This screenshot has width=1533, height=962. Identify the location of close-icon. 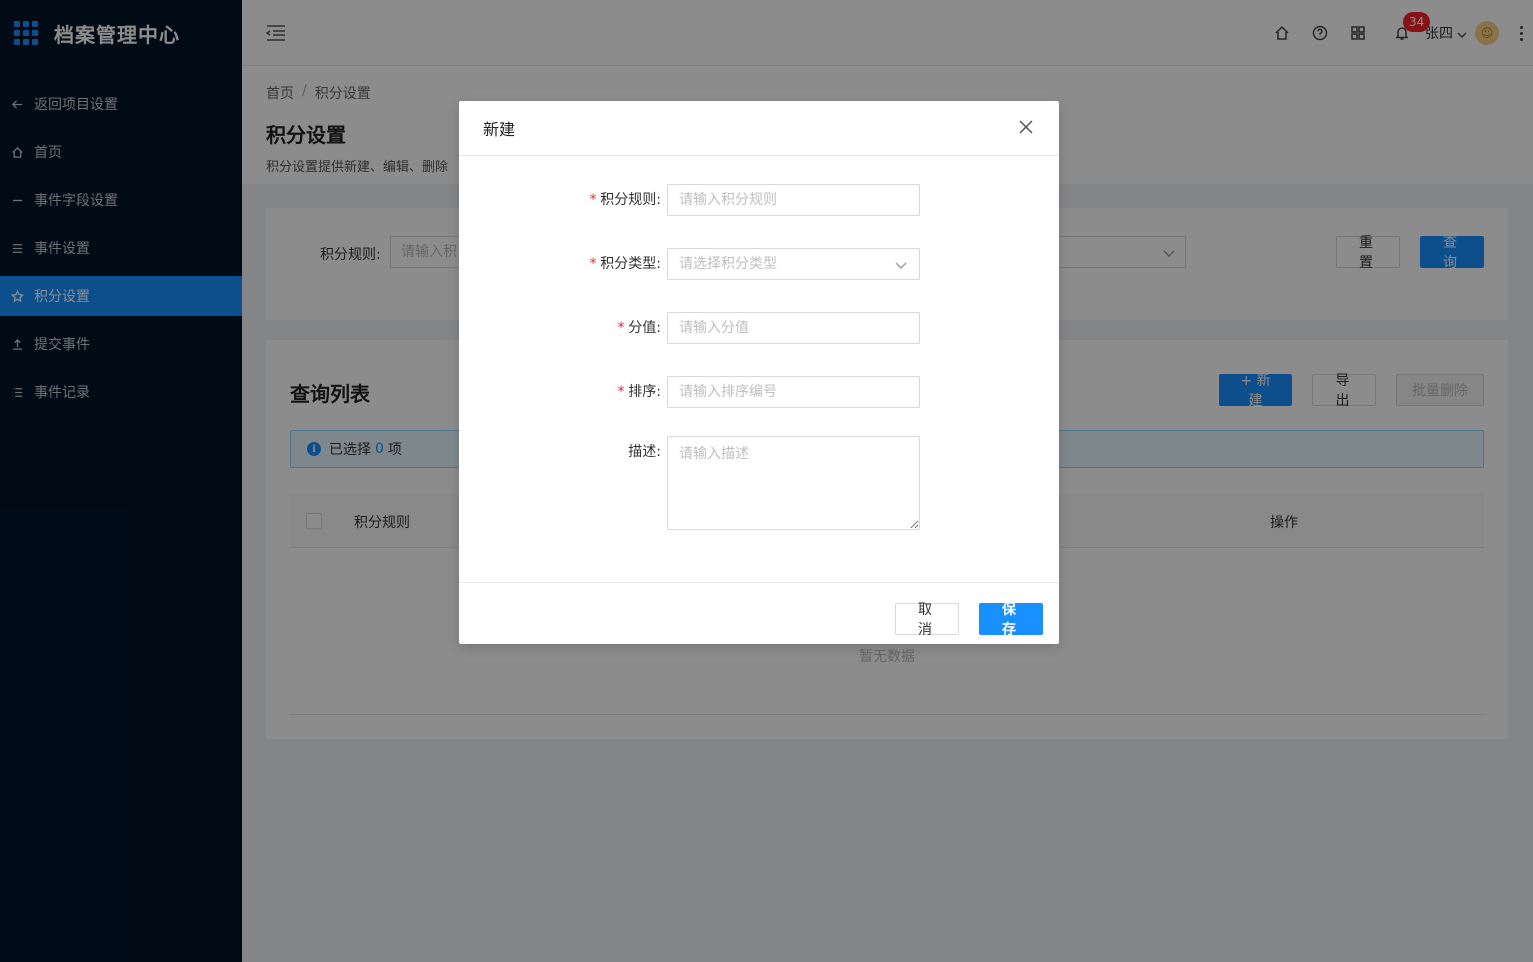
(1027, 128).